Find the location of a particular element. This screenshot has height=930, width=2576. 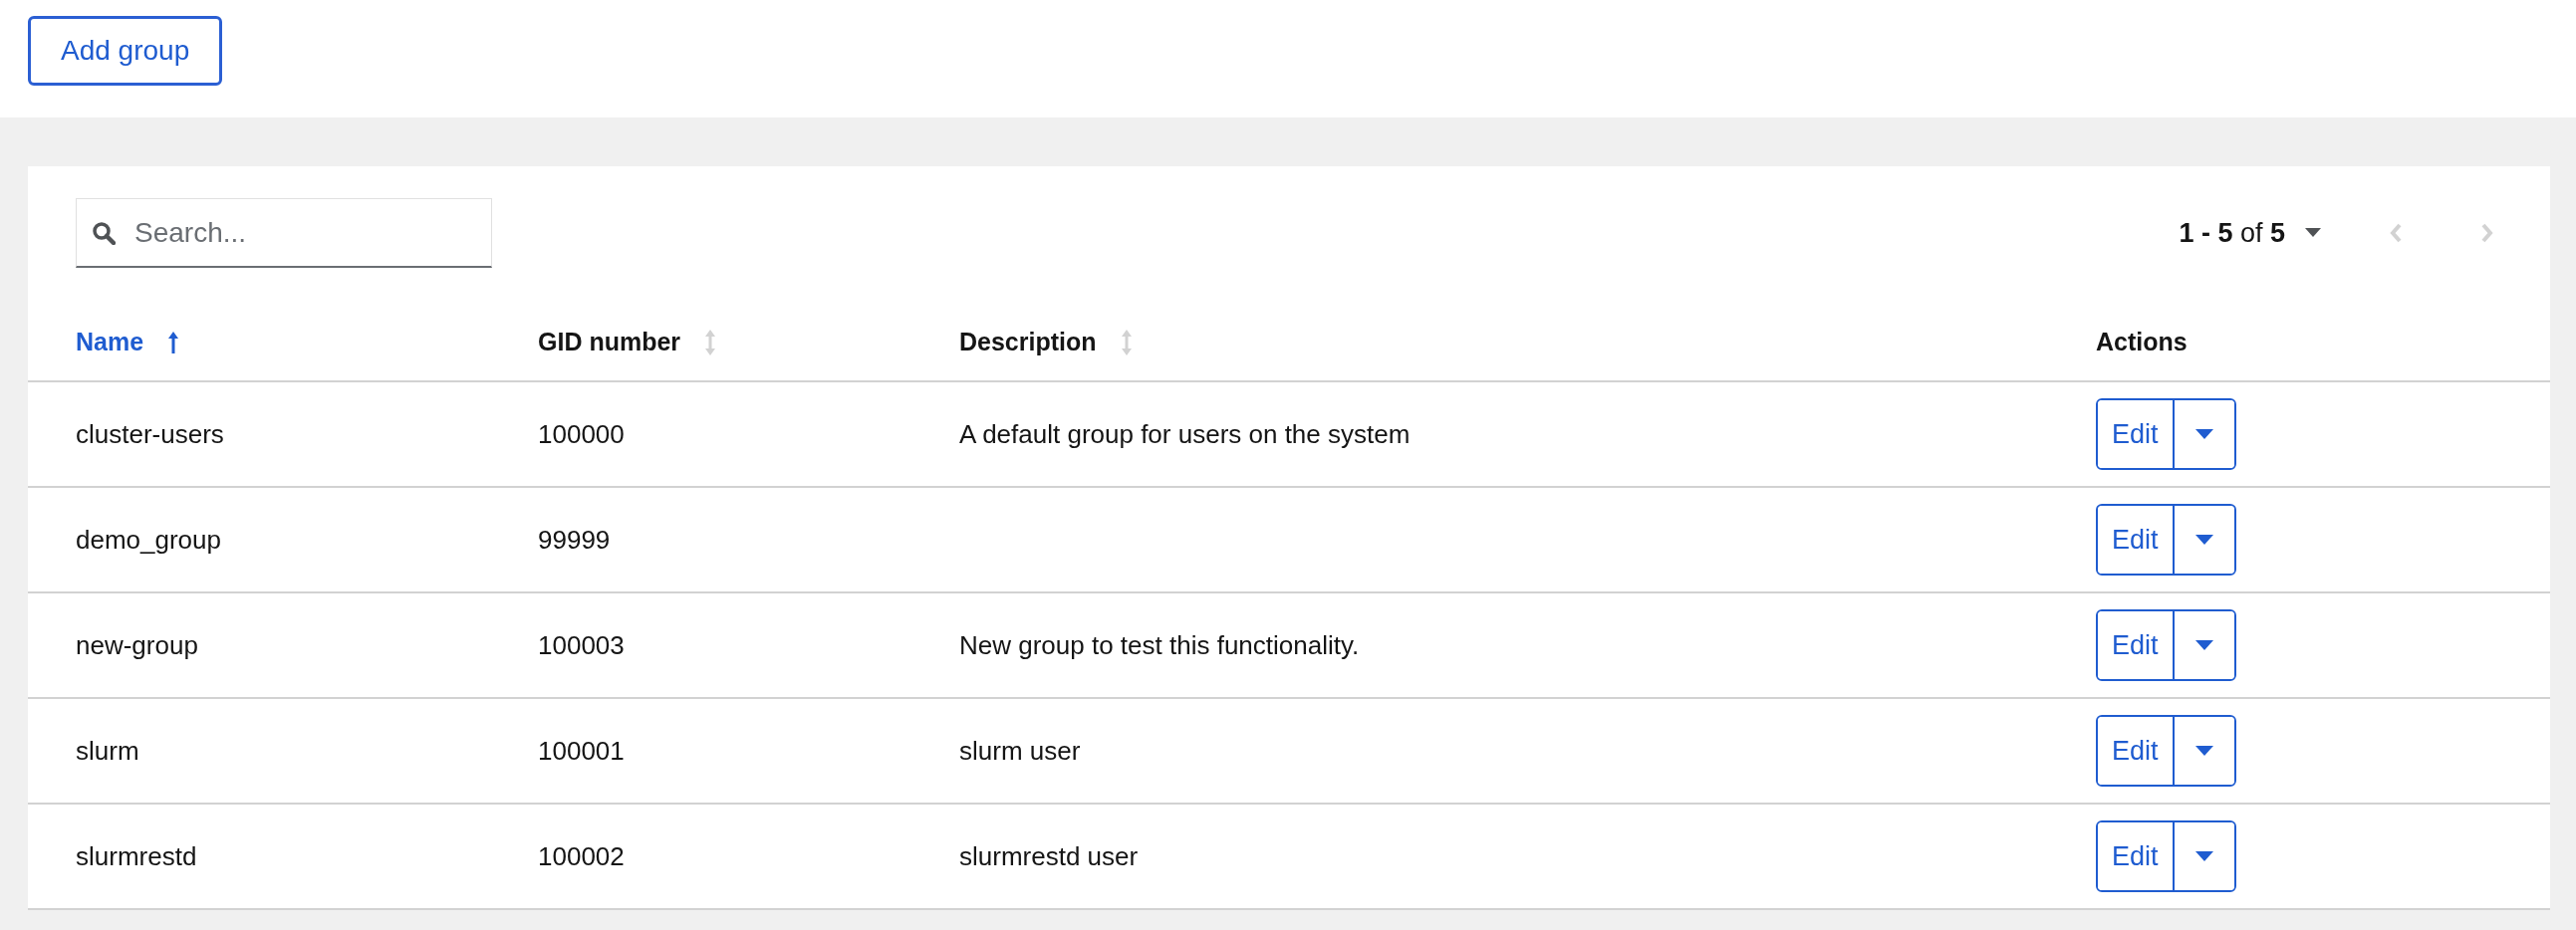

table-cell: 99999 is located at coordinates (574, 539).